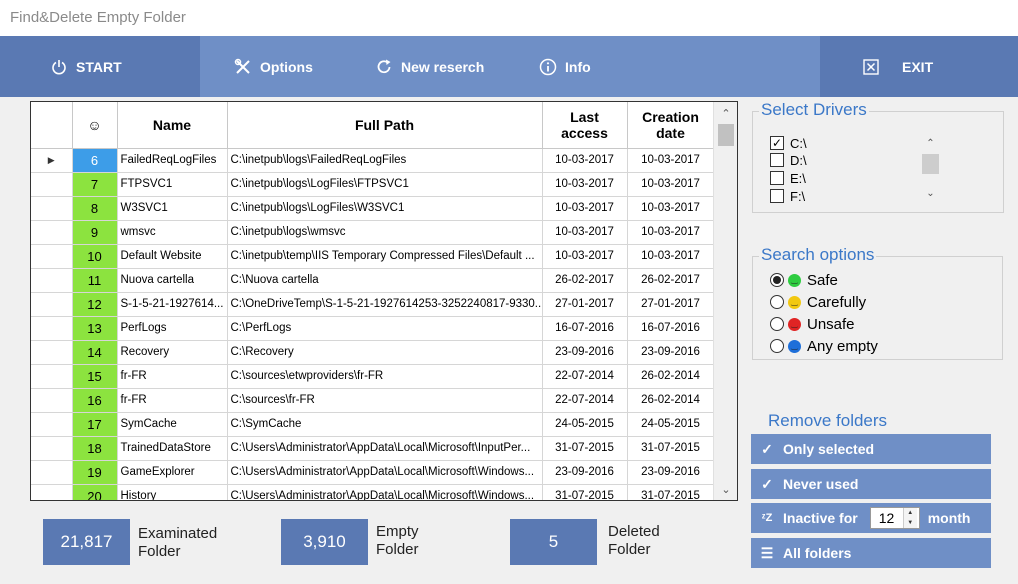  I want to click on row-last-access: 24-05-2015, so click(585, 424).